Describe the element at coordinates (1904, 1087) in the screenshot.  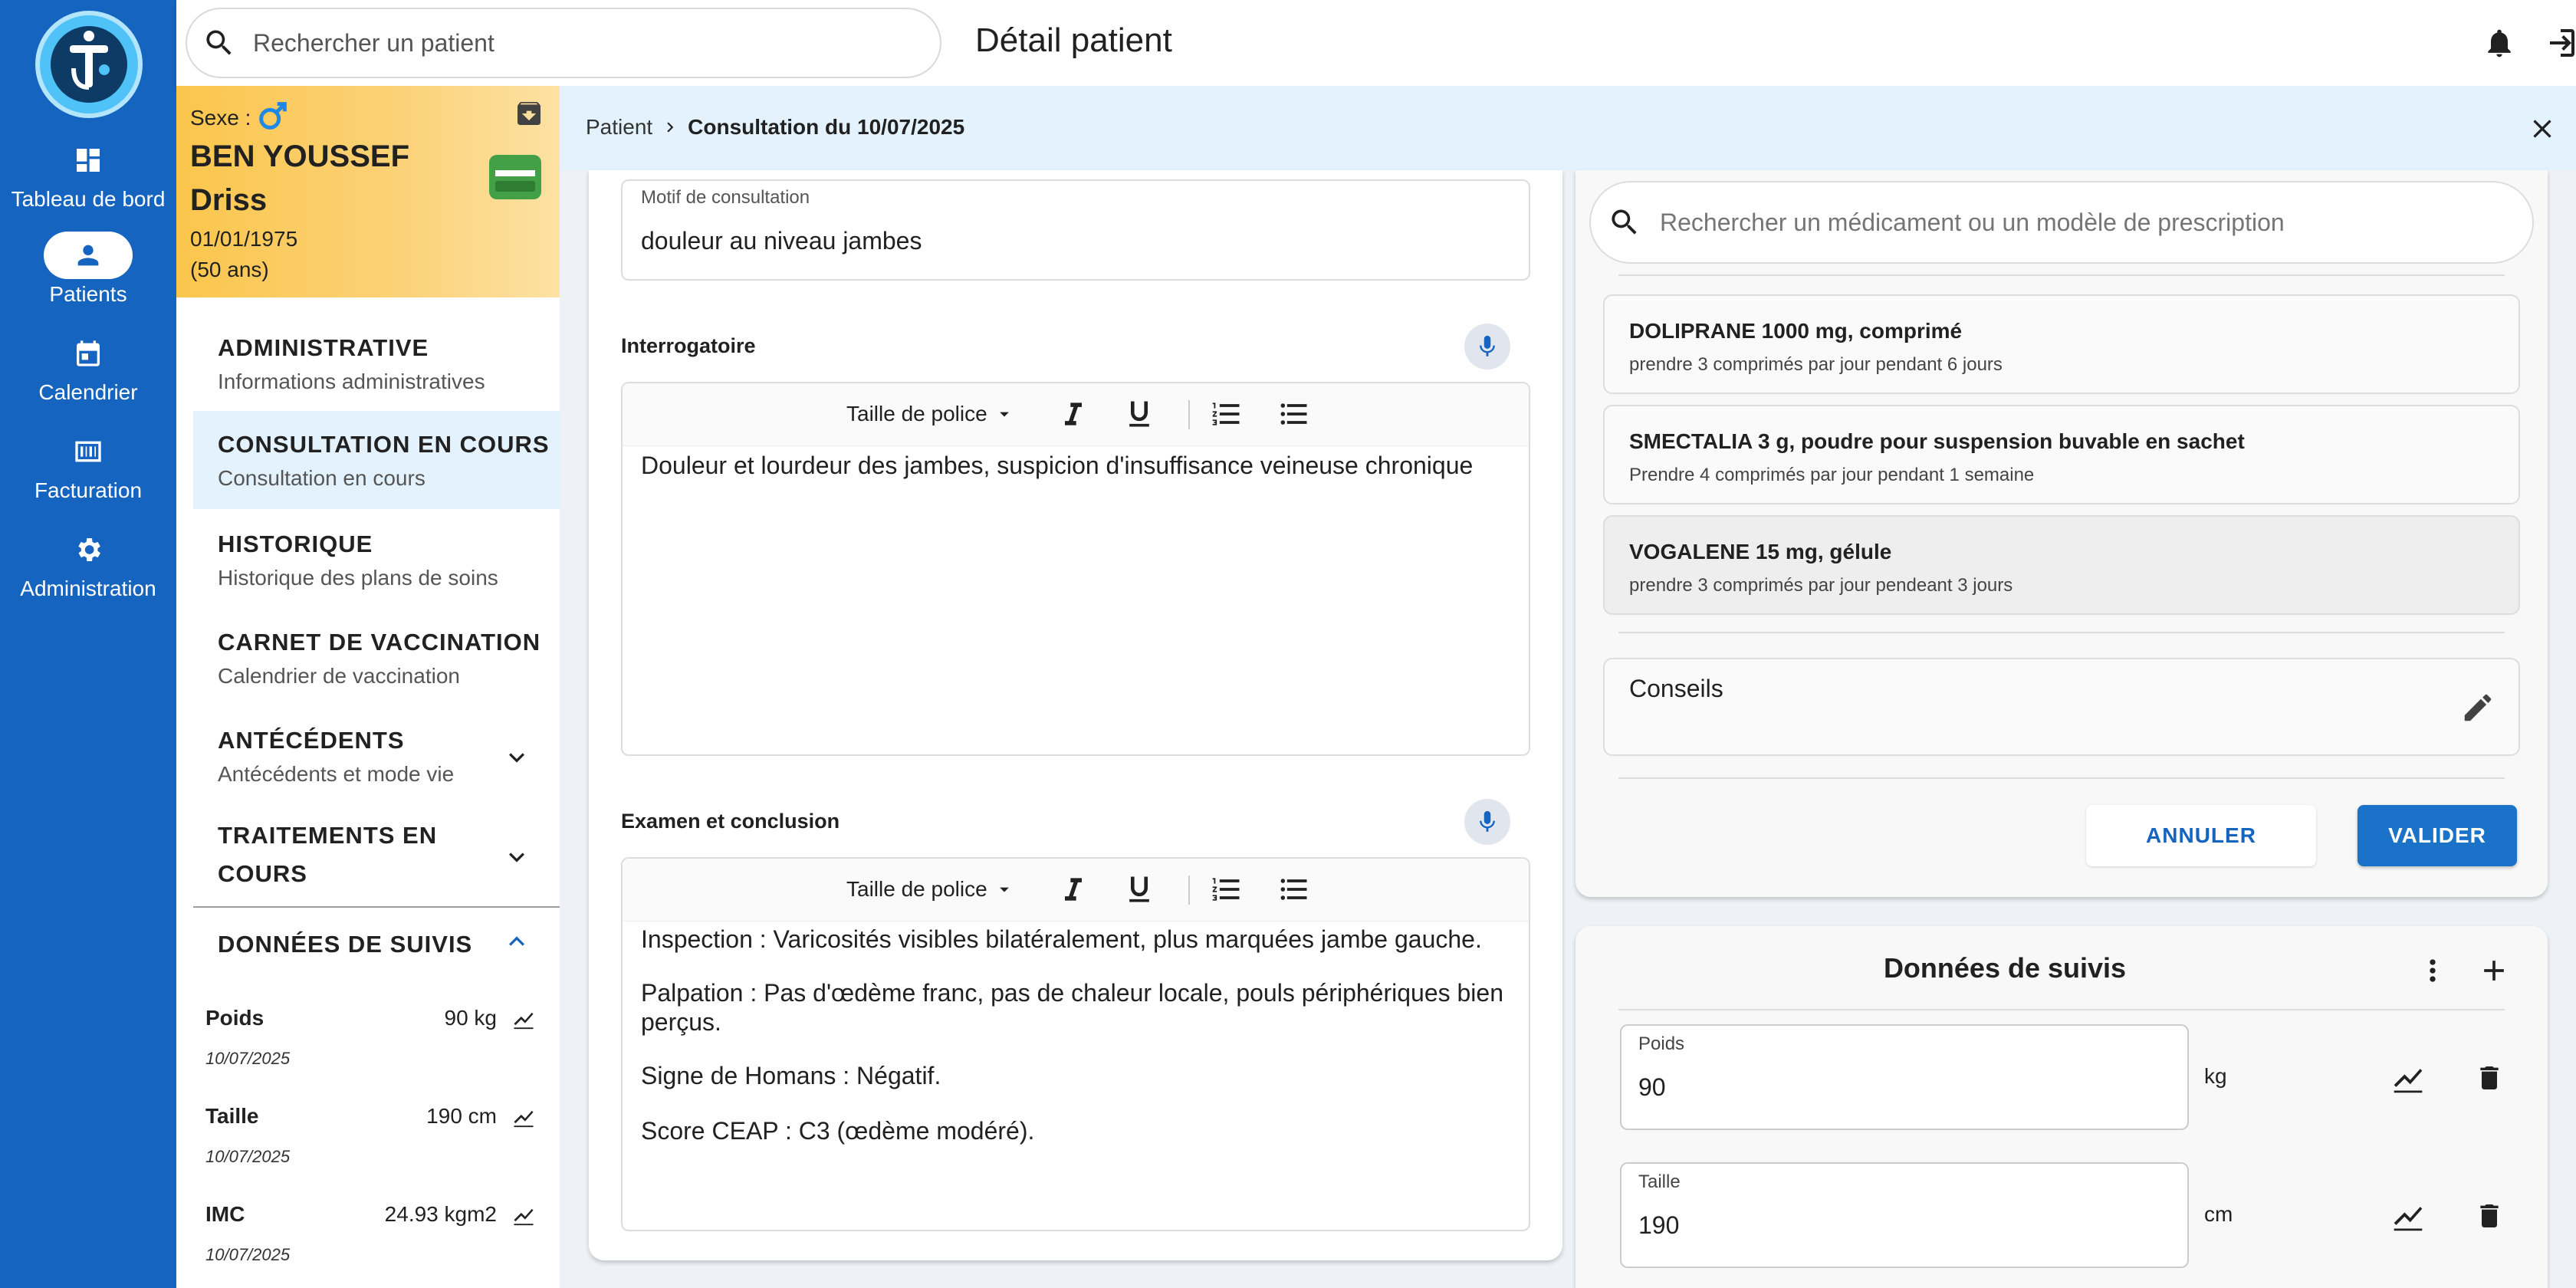
I see `suivi-value: 90` at that location.